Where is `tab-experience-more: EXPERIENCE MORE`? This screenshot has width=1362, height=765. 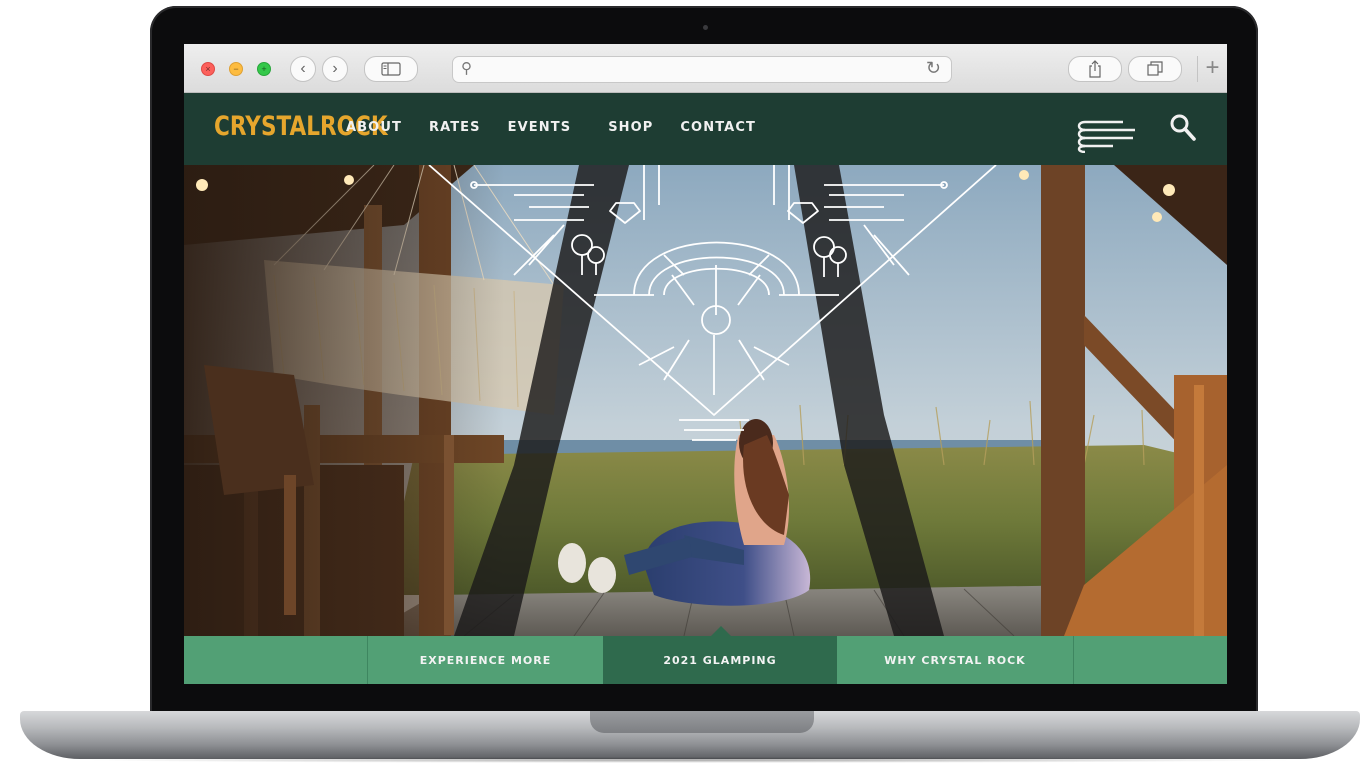
tab-experience-more: EXPERIENCE MORE is located at coordinates (485, 660).